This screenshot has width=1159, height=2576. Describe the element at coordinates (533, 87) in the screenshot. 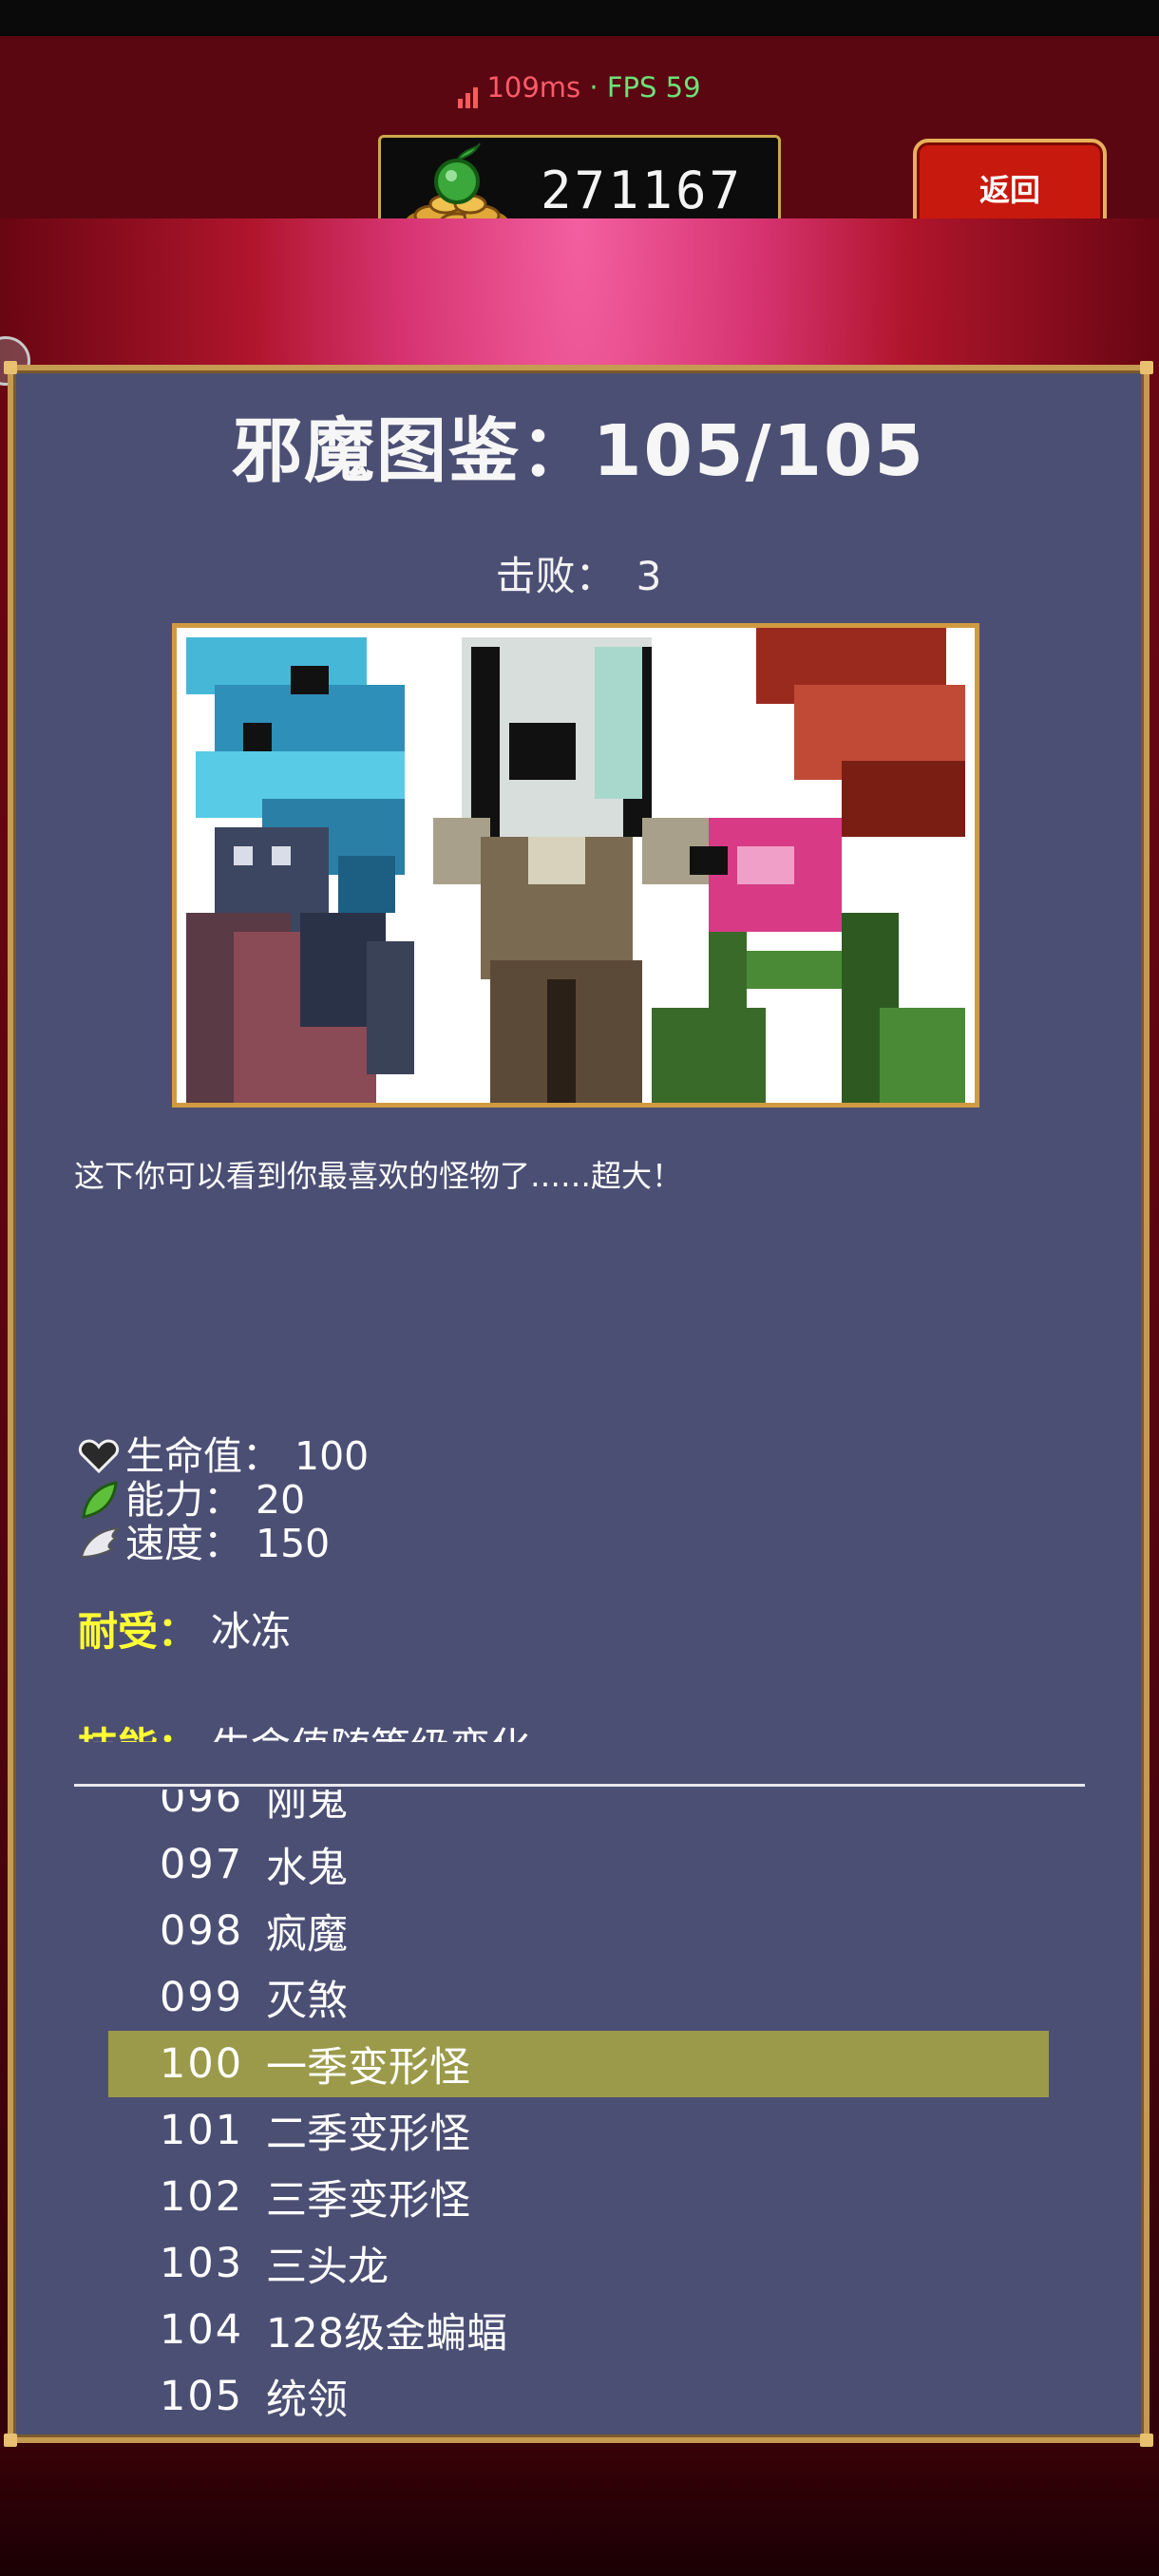

I see `ping-text: 109ms` at that location.